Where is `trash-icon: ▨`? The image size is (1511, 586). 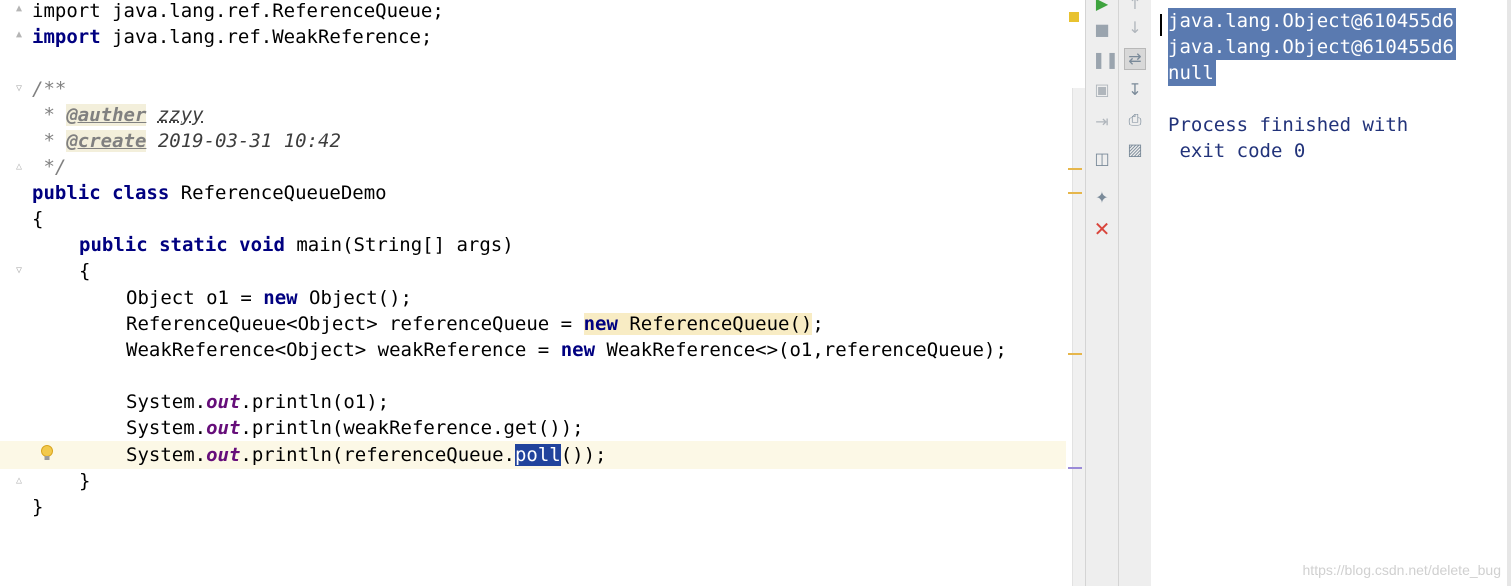 trash-icon: ▨ is located at coordinates (1135, 150).